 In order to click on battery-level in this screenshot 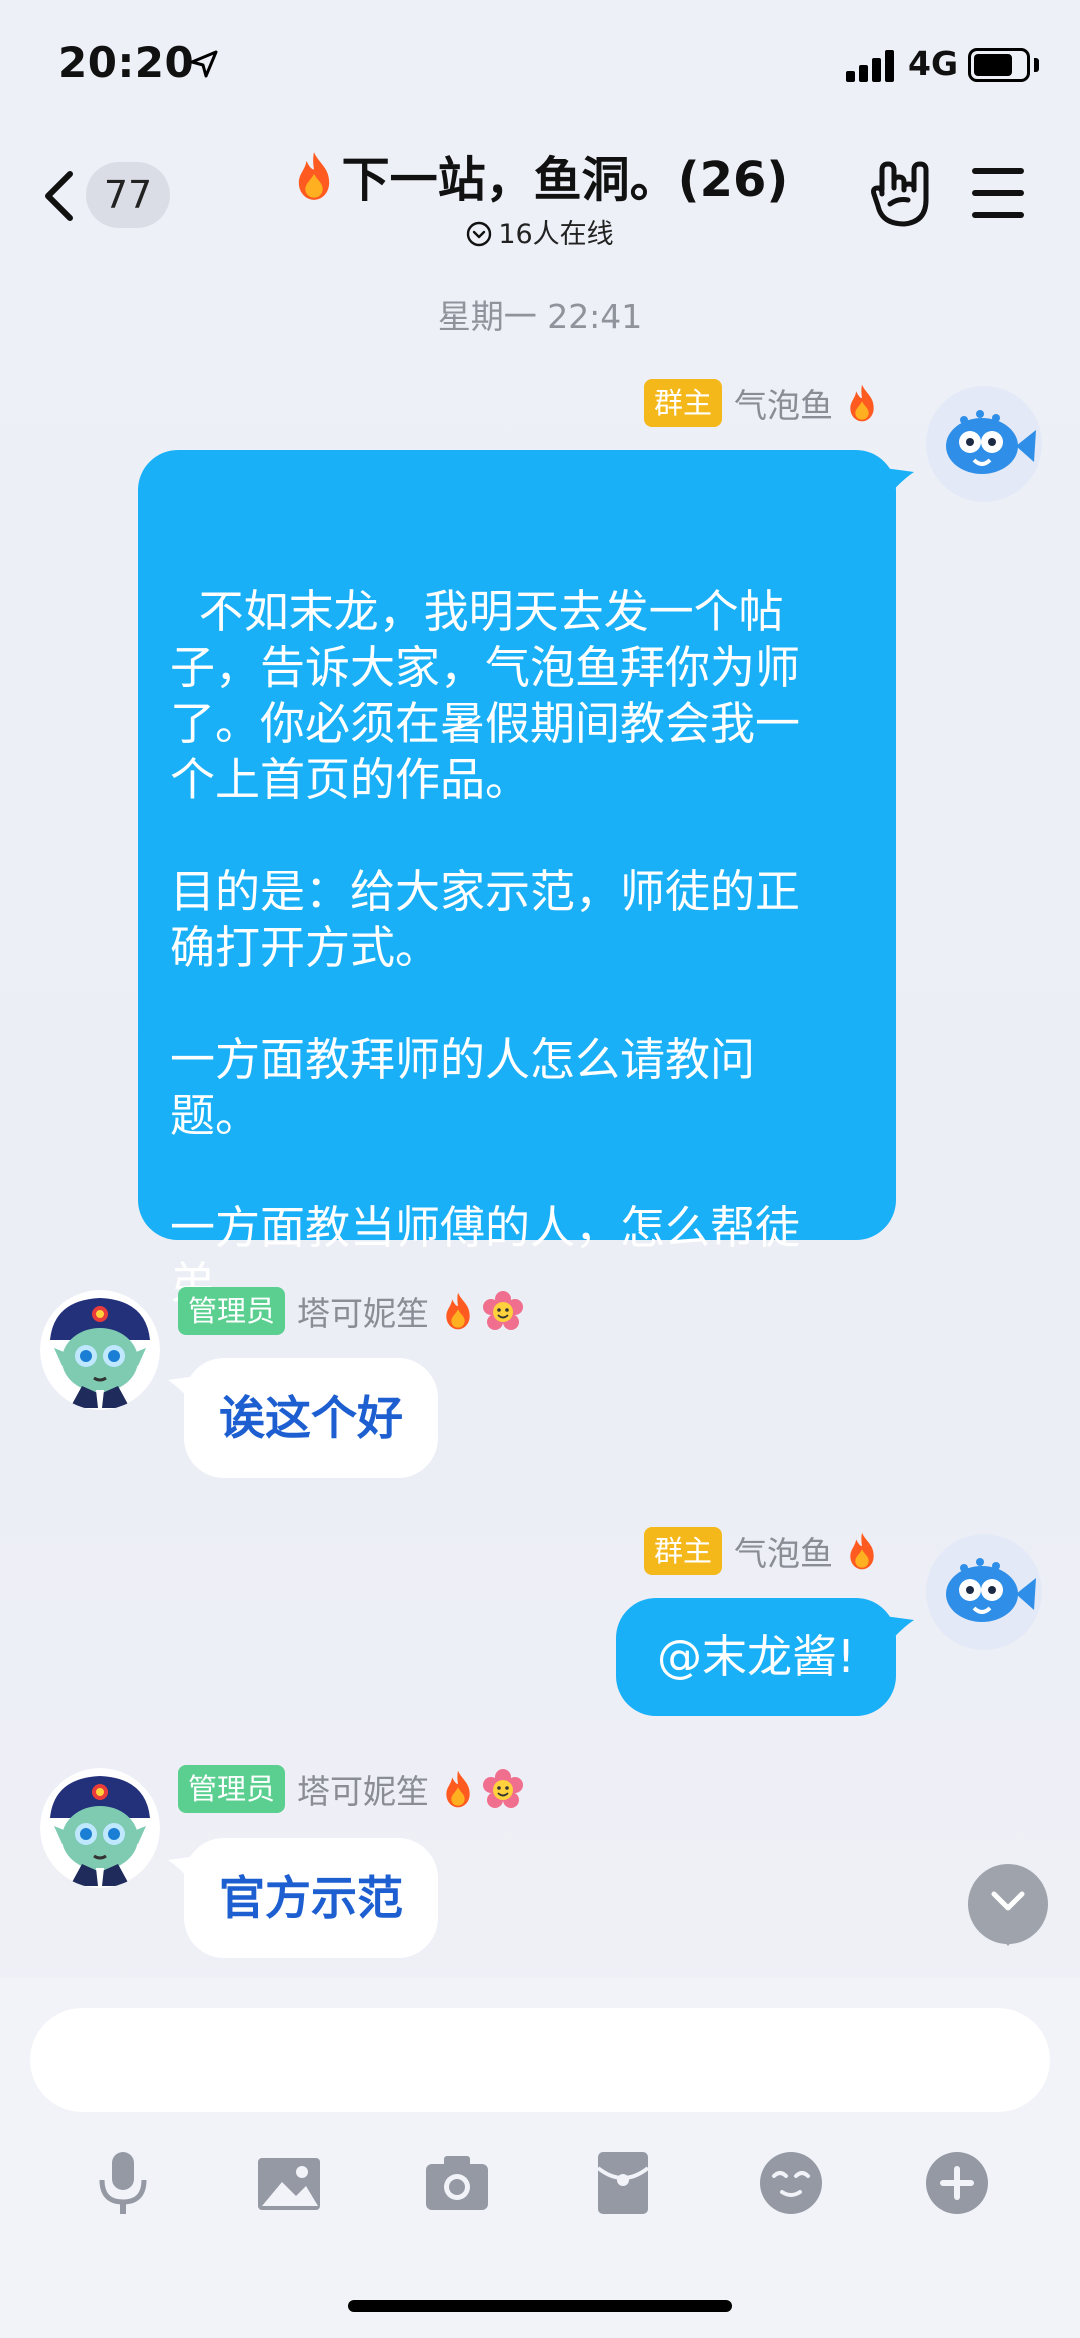, I will do `click(993, 65)`.